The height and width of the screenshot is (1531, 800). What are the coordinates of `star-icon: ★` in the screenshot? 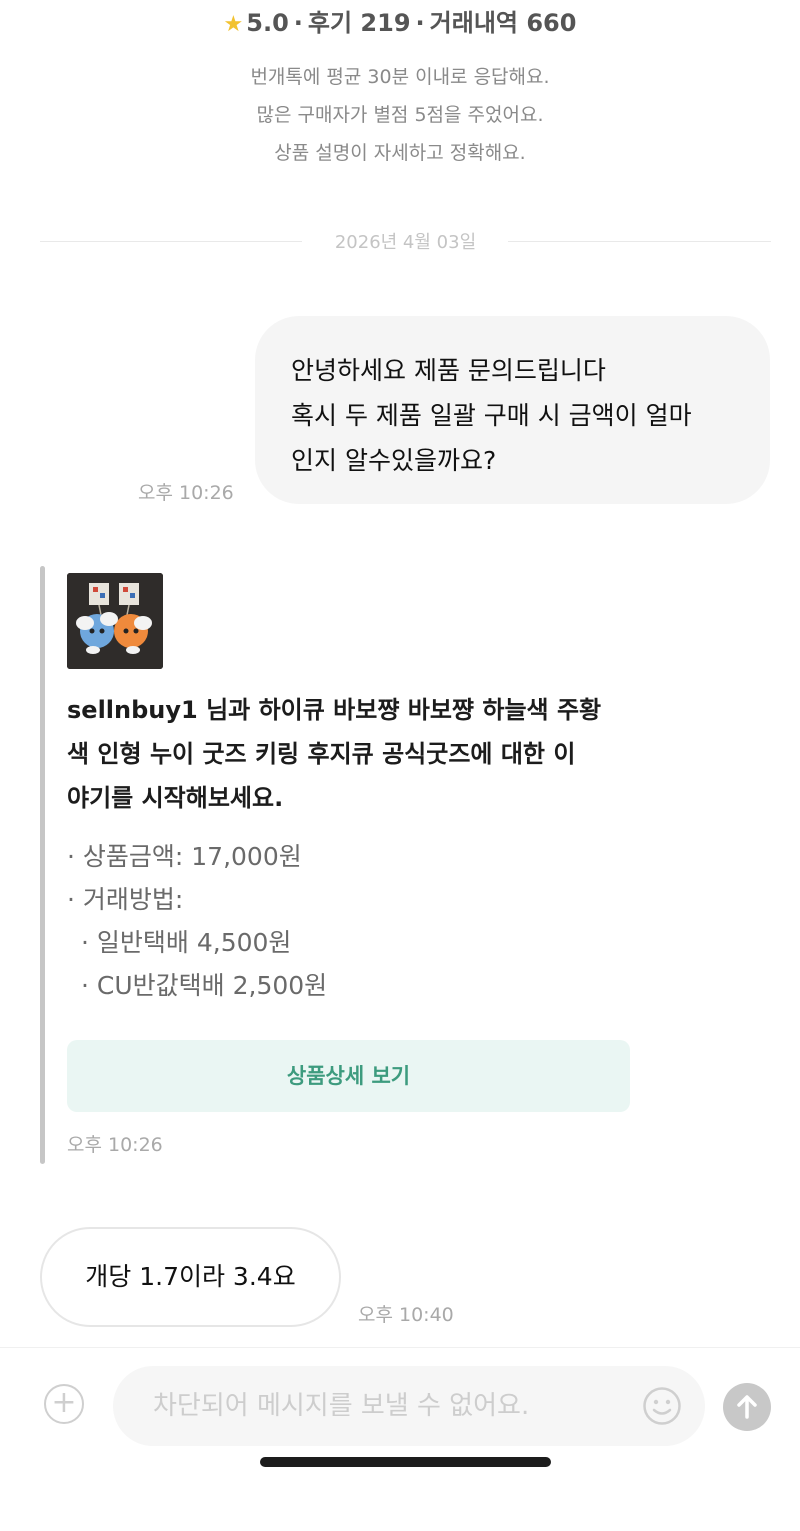 It's located at (233, 24).